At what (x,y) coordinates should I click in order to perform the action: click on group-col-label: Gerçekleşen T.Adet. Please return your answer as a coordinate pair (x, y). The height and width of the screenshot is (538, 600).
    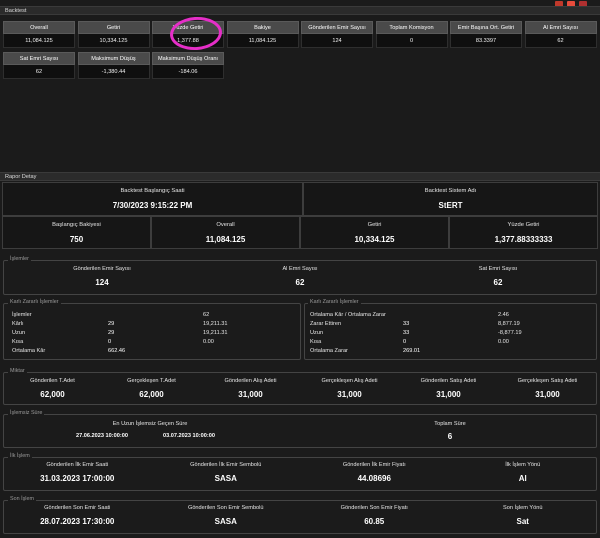
    Looking at the image, I should click on (151, 381).